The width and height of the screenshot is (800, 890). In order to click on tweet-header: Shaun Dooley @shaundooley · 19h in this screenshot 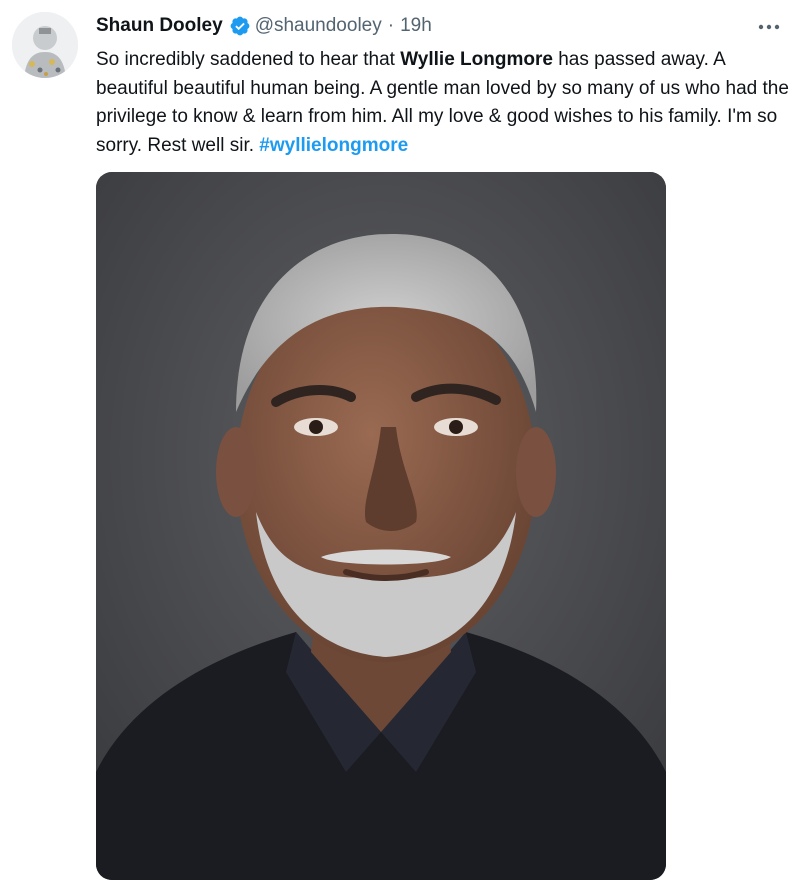, I will do `click(442, 26)`.